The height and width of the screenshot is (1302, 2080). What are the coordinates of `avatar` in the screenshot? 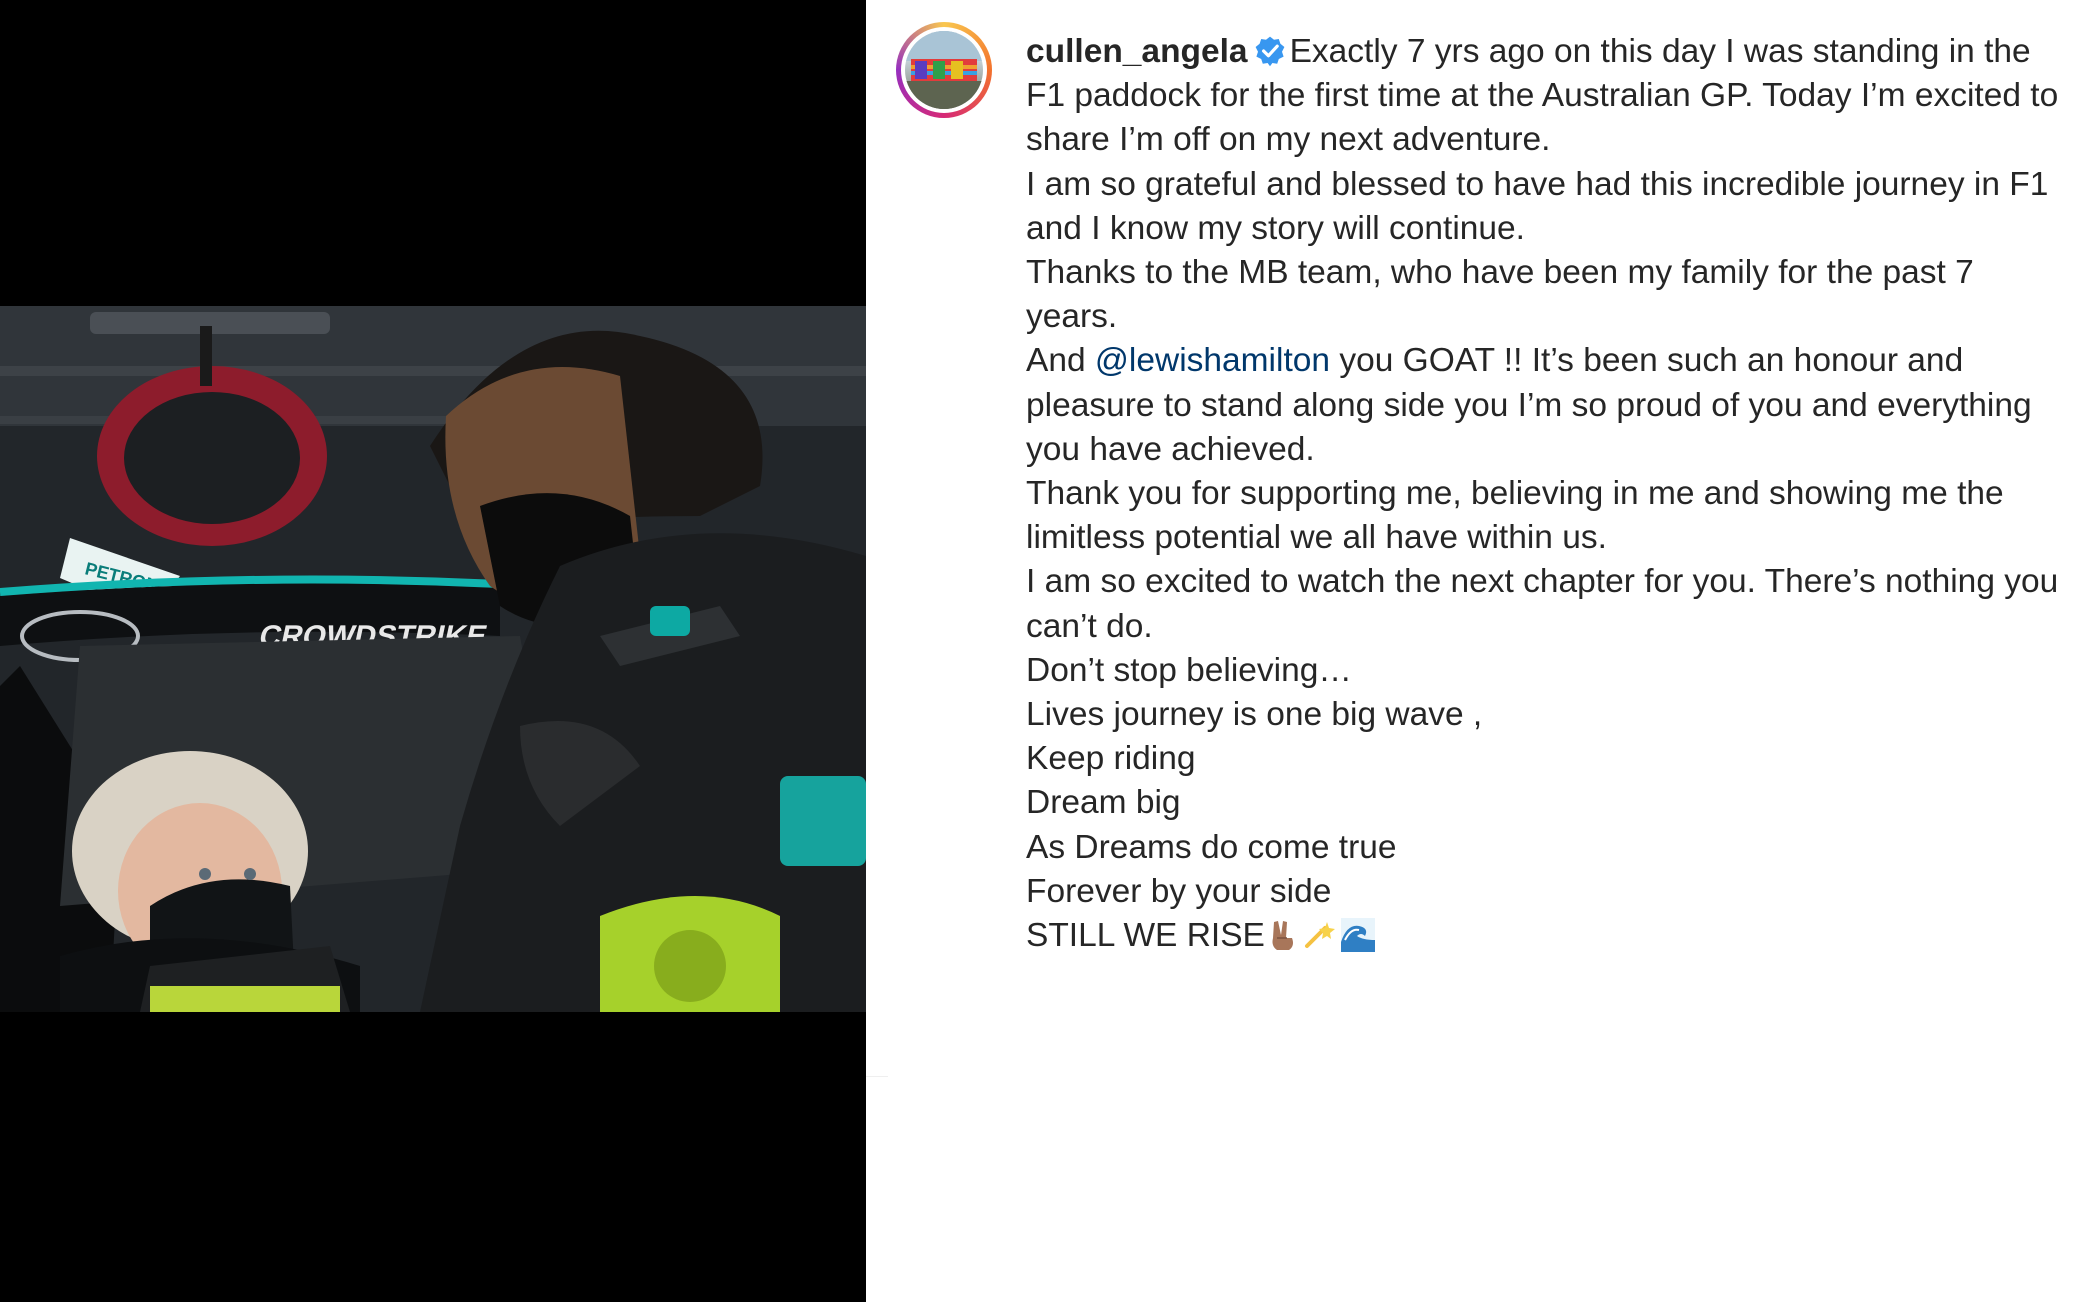 It's located at (944, 70).